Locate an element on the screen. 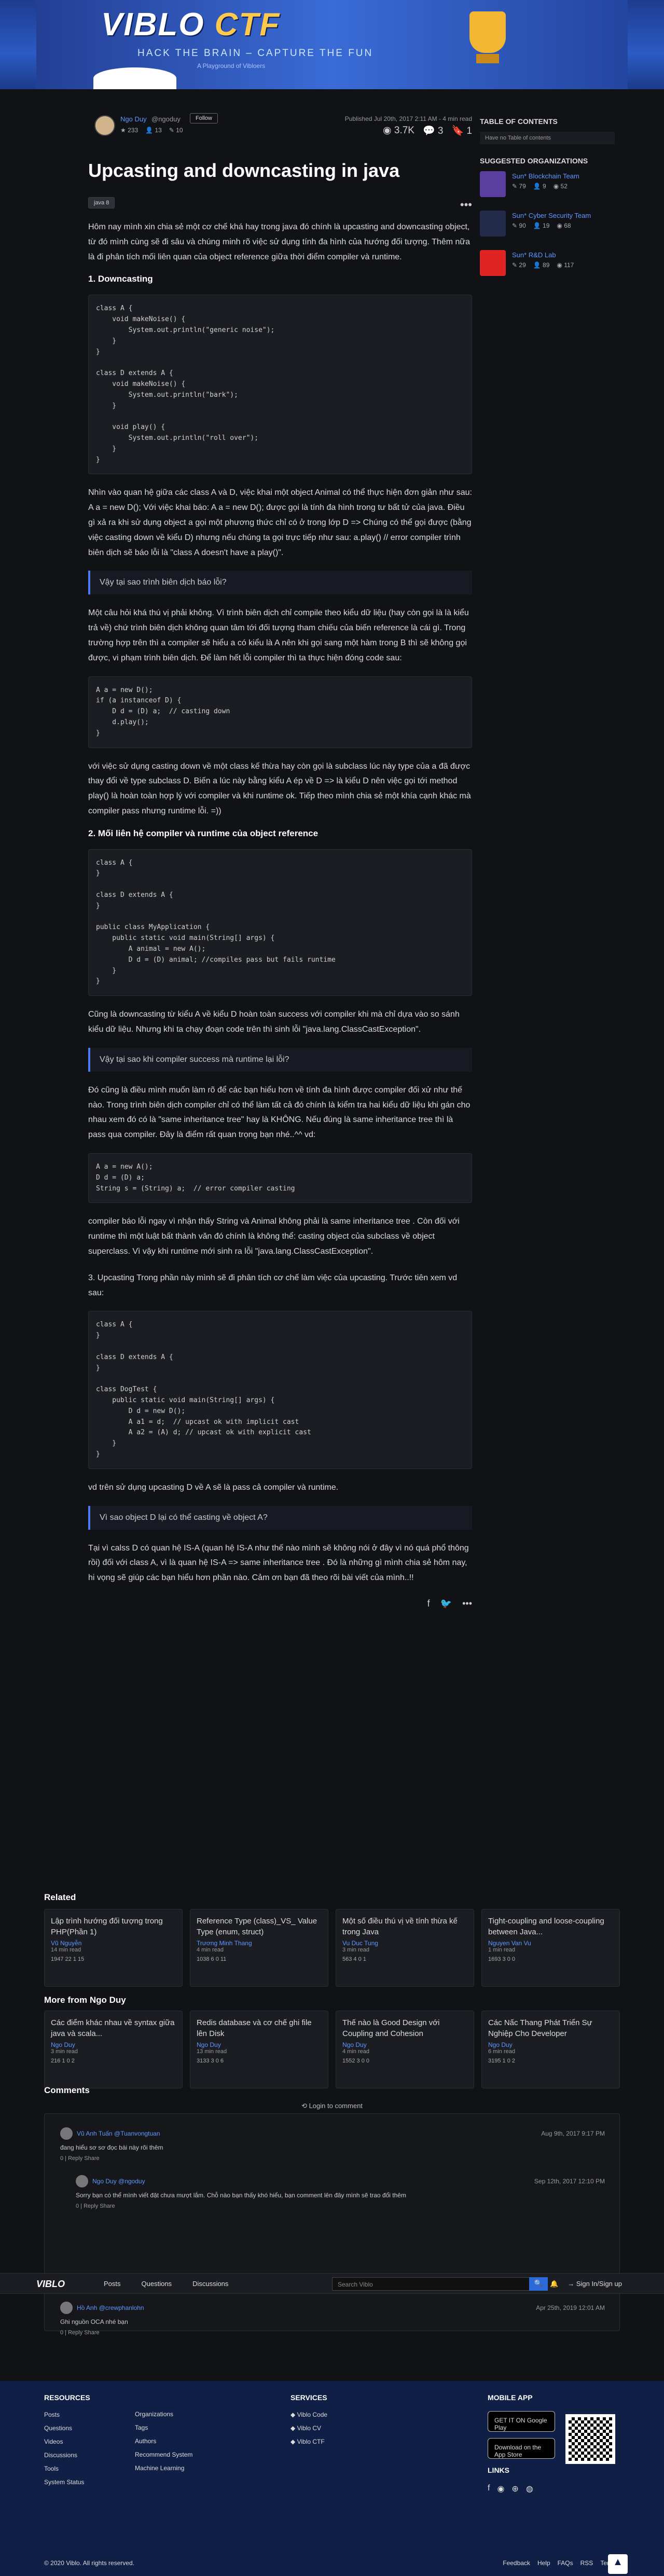 This screenshot has width=664, height=2576. globe-icon: ⊕ is located at coordinates (515, 2489).